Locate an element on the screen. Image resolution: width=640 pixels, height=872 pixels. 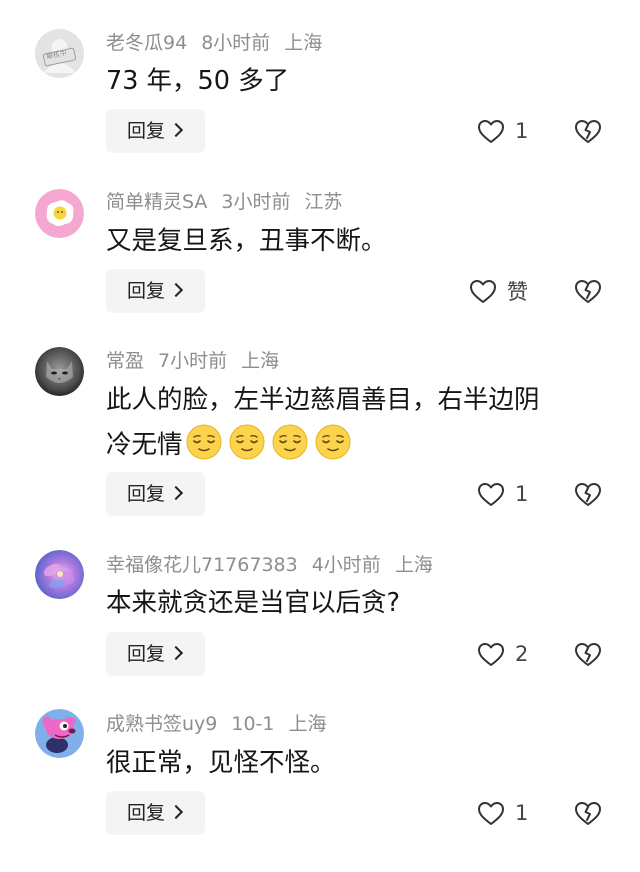
comment-meta: 简单精灵SA 3小时前 江苏 is located at coordinates (224, 202).